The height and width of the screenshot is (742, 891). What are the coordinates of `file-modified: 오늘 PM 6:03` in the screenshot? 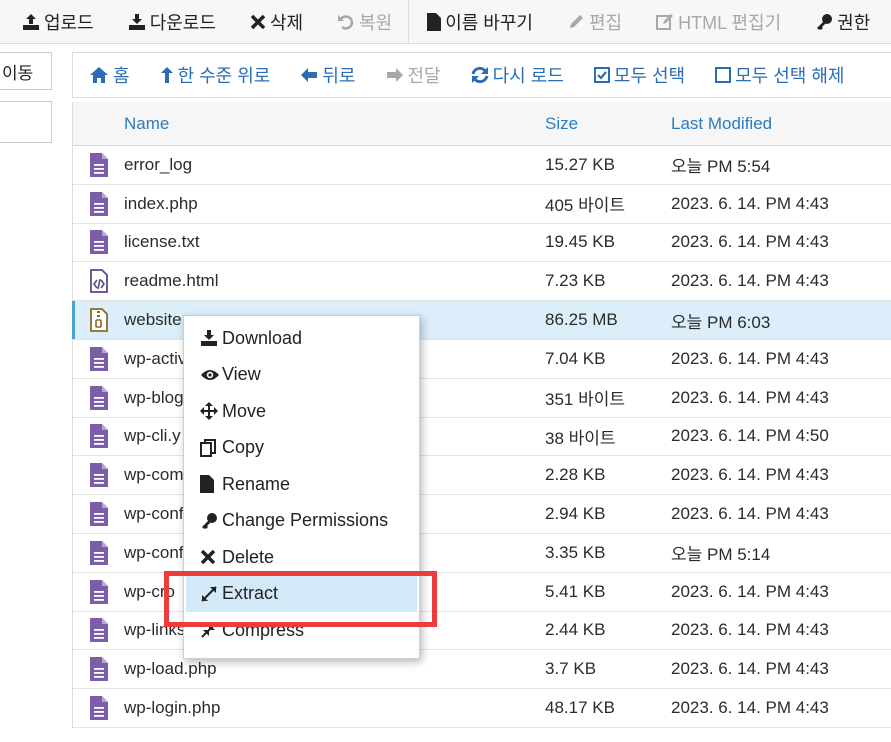 It's located at (721, 322).